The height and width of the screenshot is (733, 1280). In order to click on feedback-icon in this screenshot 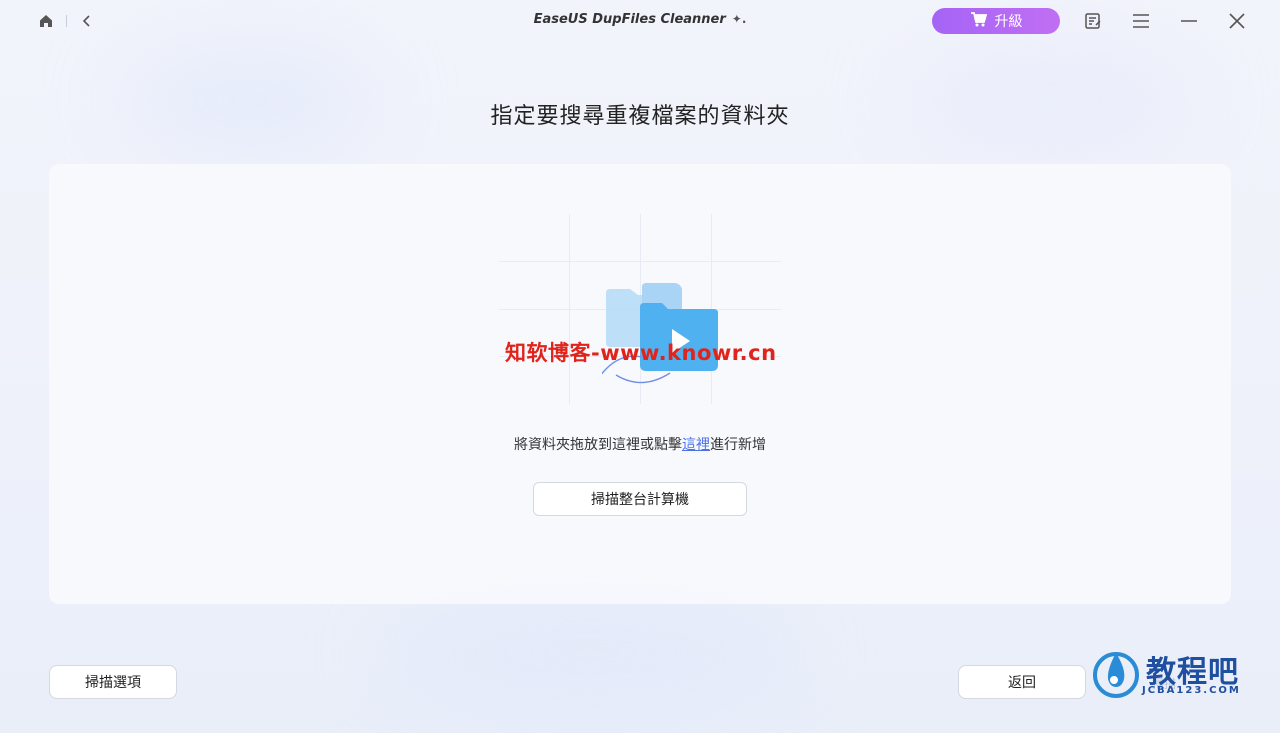, I will do `click(1093, 21)`.